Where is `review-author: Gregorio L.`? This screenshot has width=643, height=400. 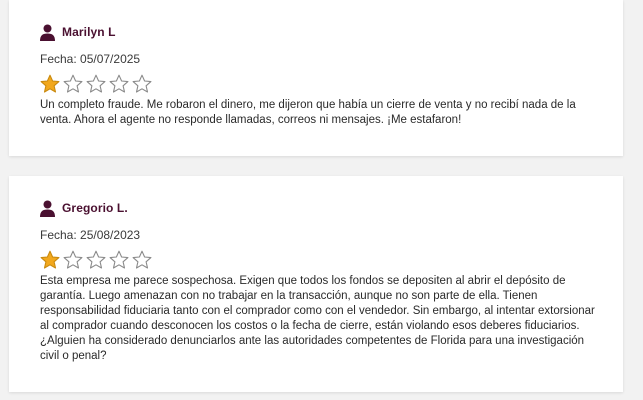 review-author: Gregorio L. is located at coordinates (331, 208).